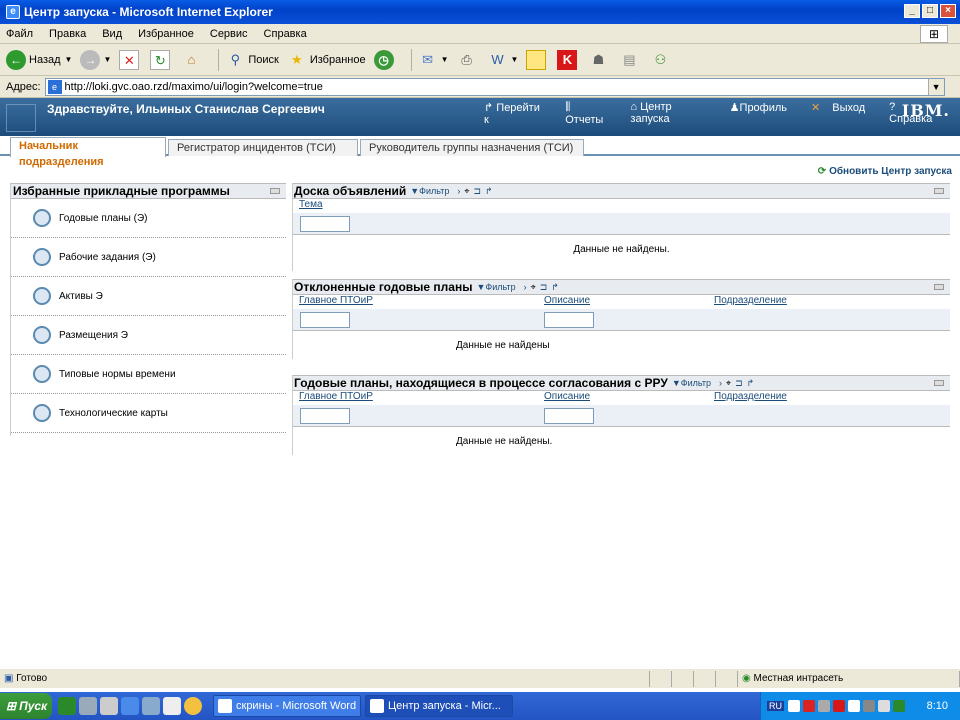  Describe the element at coordinates (130, 706) in the screenshot. I see `quicklaunch-ie-icon` at that location.